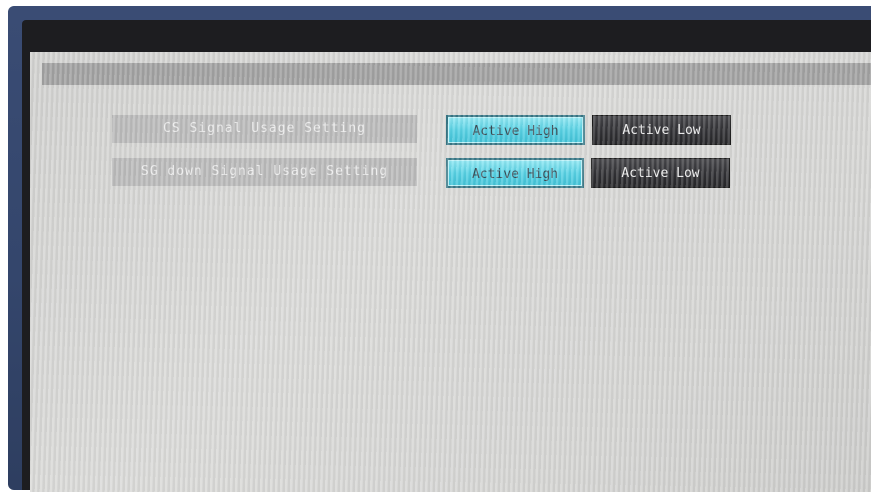 Image resolution: width=871 pixels, height=494 pixels. Describe the element at coordinates (264, 129) in the screenshot. I see `cs-signal-label: CS Signal Usage Setting` at that location.